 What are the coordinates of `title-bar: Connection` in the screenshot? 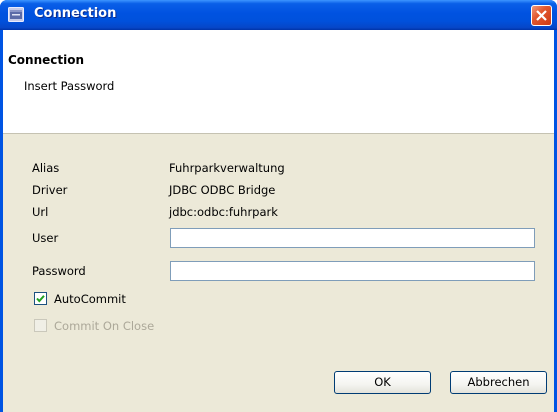 It's located at (278, 15).